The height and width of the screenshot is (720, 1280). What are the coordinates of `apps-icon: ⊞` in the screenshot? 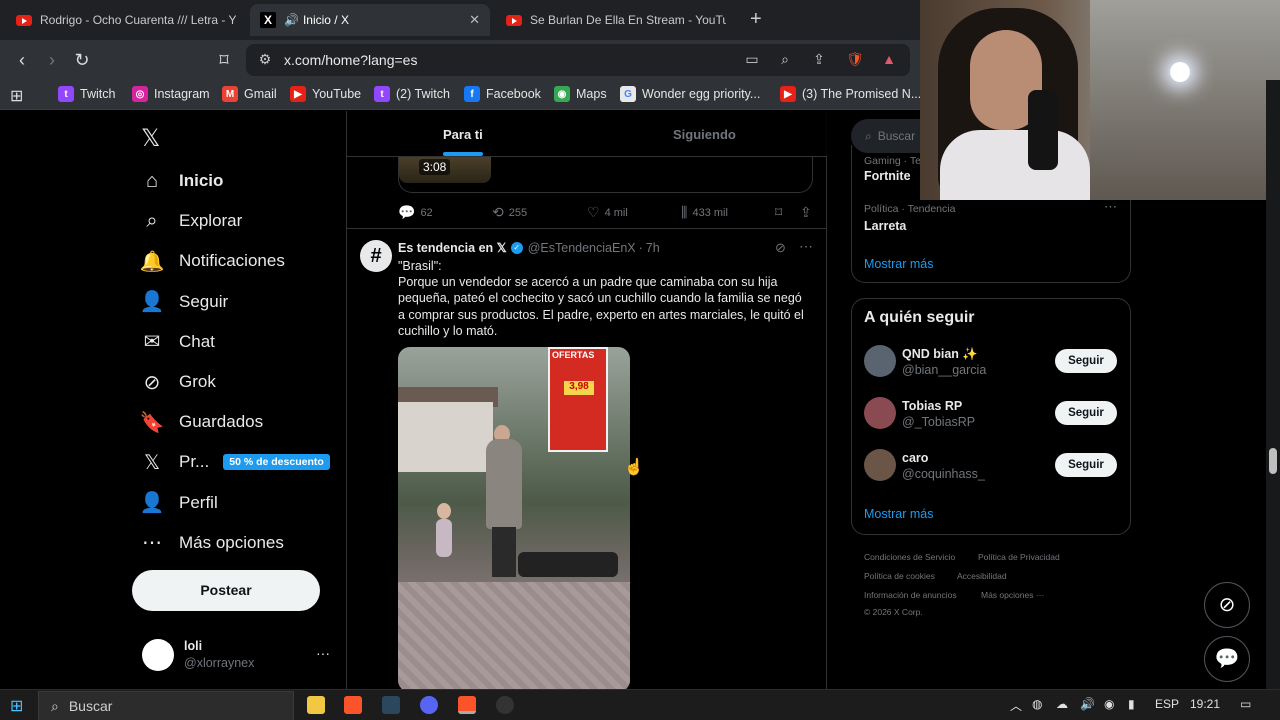 It's located at (16, 96).